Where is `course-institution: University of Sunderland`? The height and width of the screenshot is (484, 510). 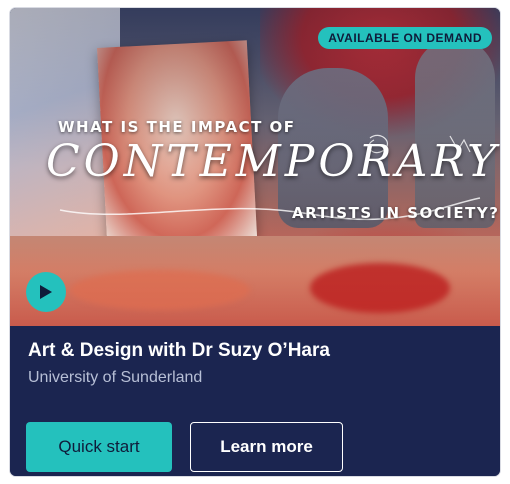
course-institution: University of Sunderland is located at coordinates (115, 377).